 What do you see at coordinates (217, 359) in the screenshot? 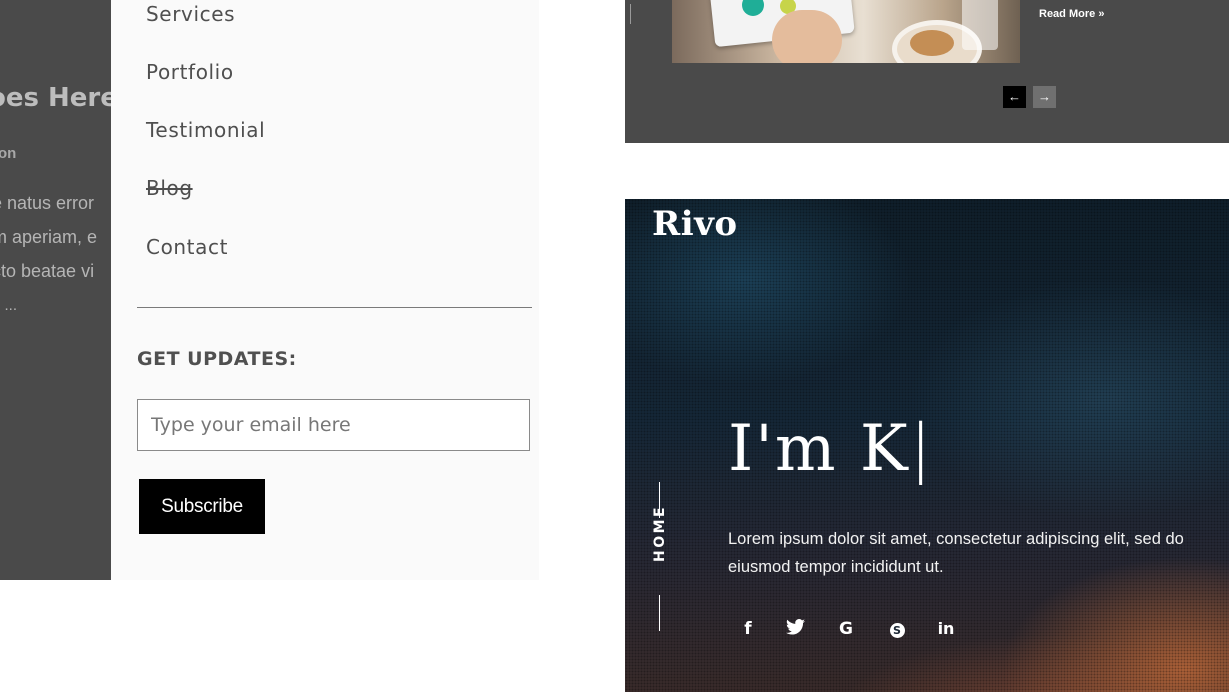
I see `updates-heading: GET UPDATES:` at bounding box center [217, 359].